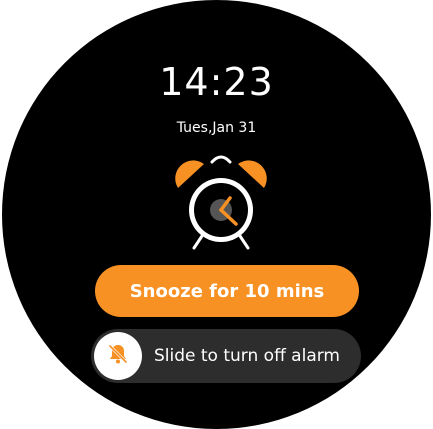 Image resolution: width=433 pixels, height=429 pixels. What do you see at coordinates (247, 356) in the screenshot?
I see `slide-to-dismiss-label: Slide to turn off alarm` at bounding box center [247, 356].